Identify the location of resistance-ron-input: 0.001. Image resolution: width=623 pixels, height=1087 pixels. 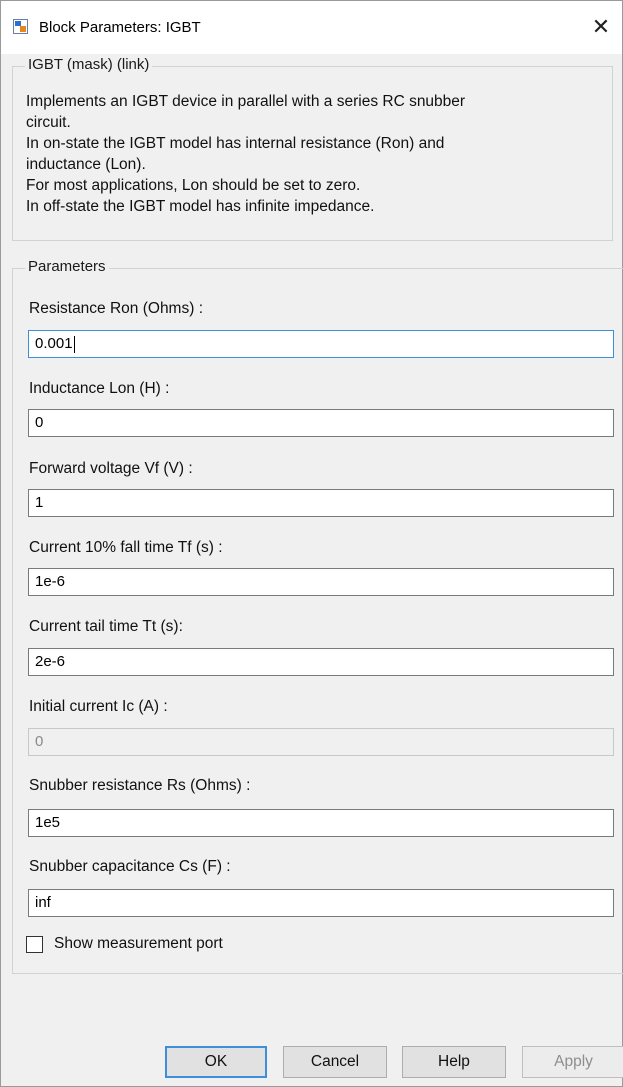
(321, 344).